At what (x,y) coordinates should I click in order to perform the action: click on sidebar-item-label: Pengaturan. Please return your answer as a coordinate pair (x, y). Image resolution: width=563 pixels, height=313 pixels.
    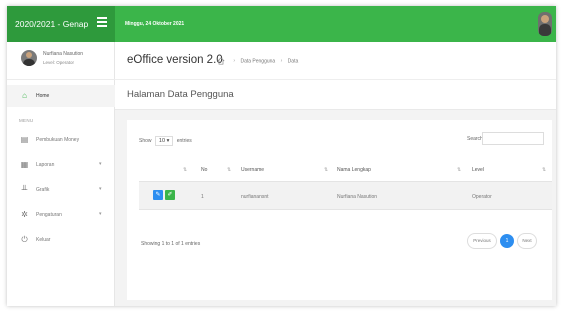
    Looking at the image, I should click on (49, 215).